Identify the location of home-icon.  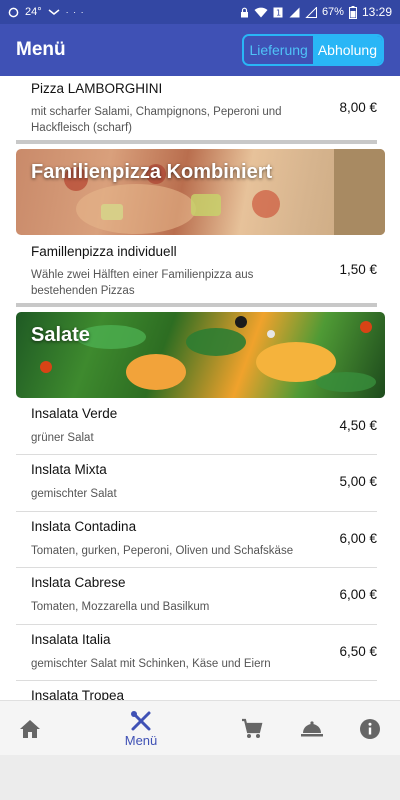
(30, 728).